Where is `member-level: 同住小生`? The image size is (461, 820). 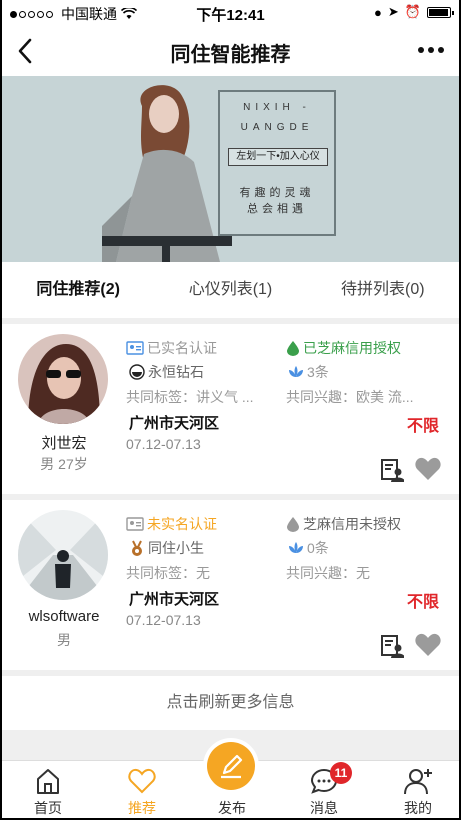
member-level: 同住小生 is located at coordinates (166, 548).